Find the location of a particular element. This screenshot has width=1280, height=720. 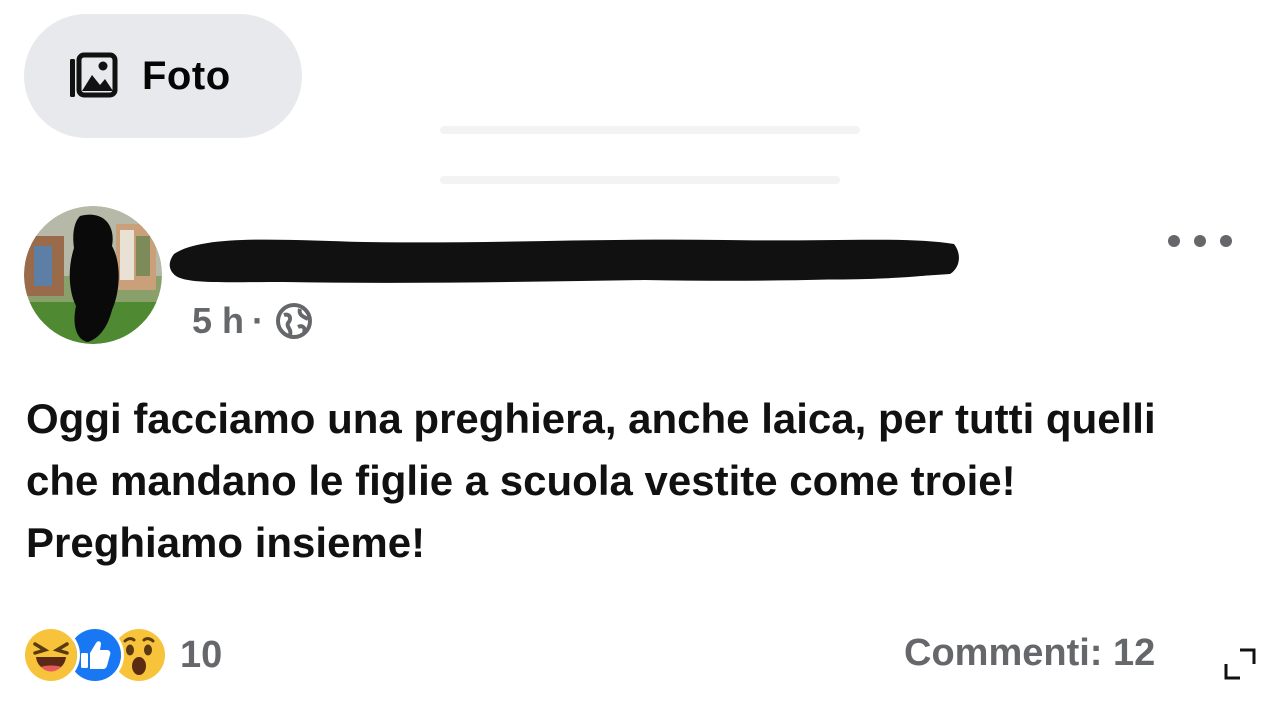

photo-button: Foto is located at coordinates (163, 76).